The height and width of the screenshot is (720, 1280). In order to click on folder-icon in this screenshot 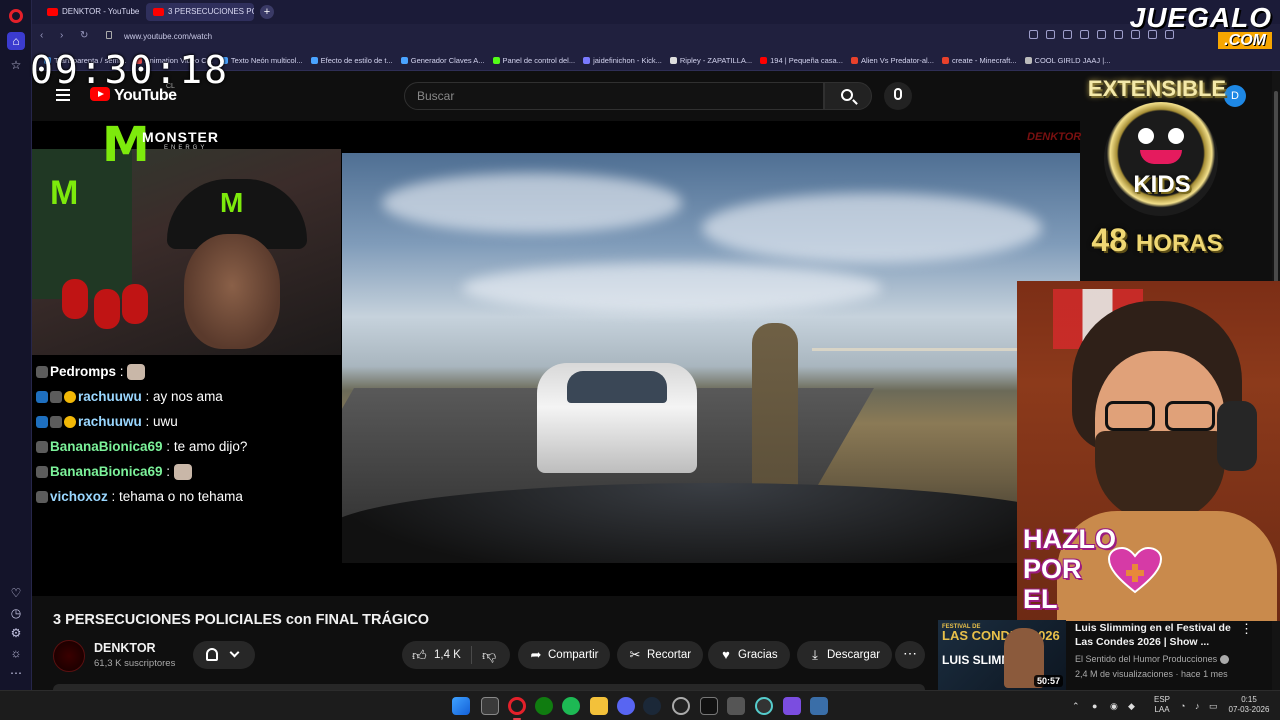, I will do `click(599, 706)`.